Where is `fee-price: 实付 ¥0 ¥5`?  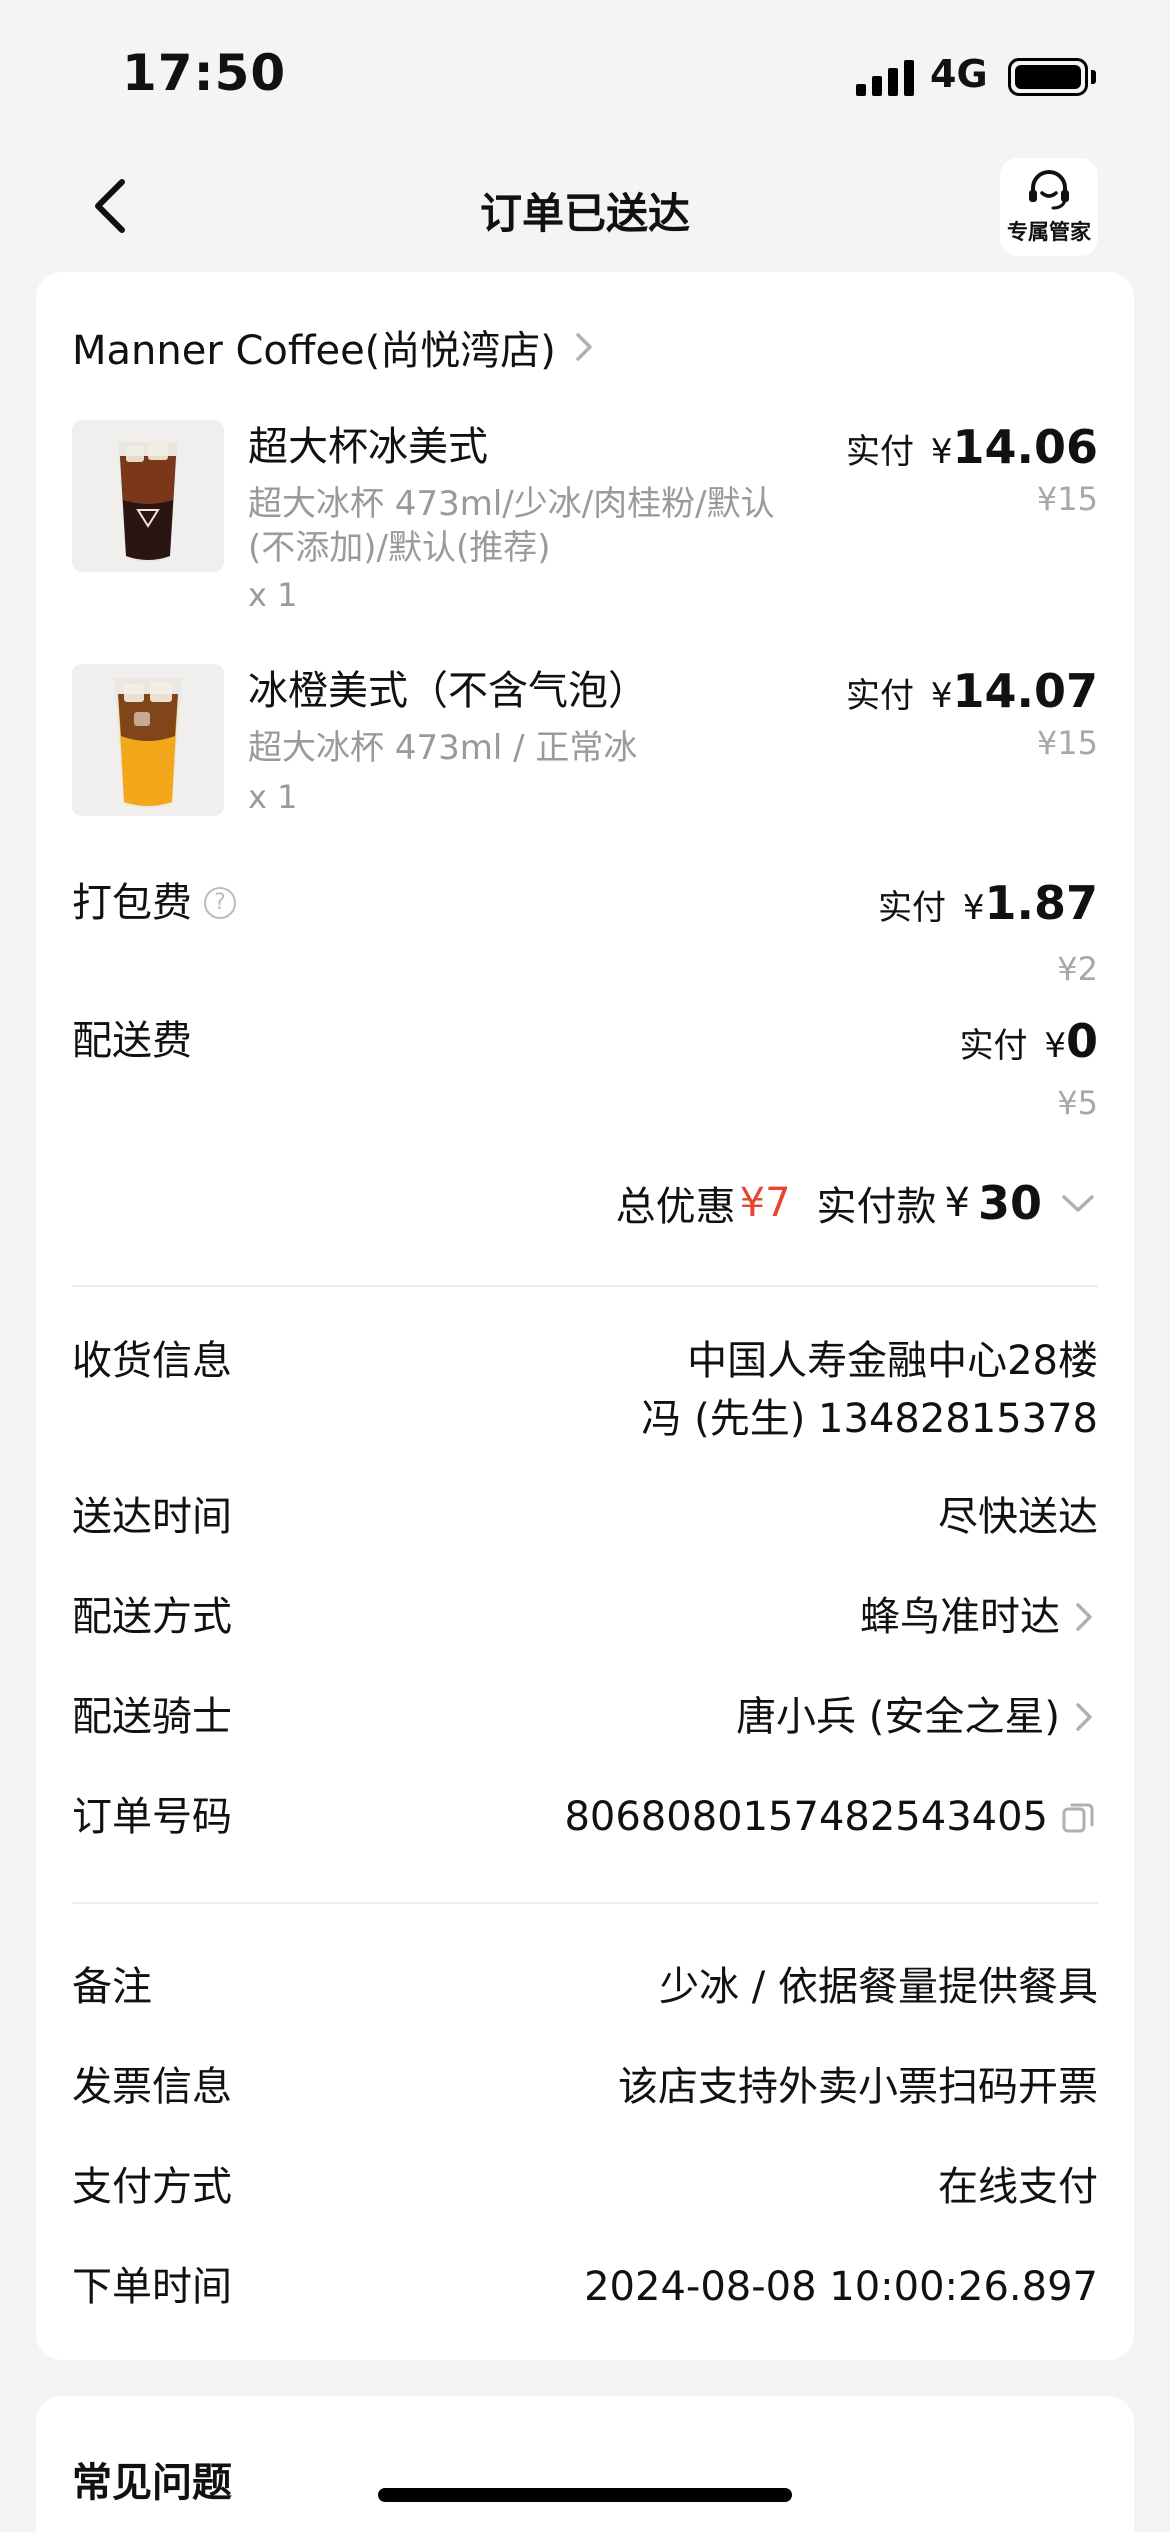
fee-price: 实付 ¥0 ¥5 is located at coordinates (1029, 1068).